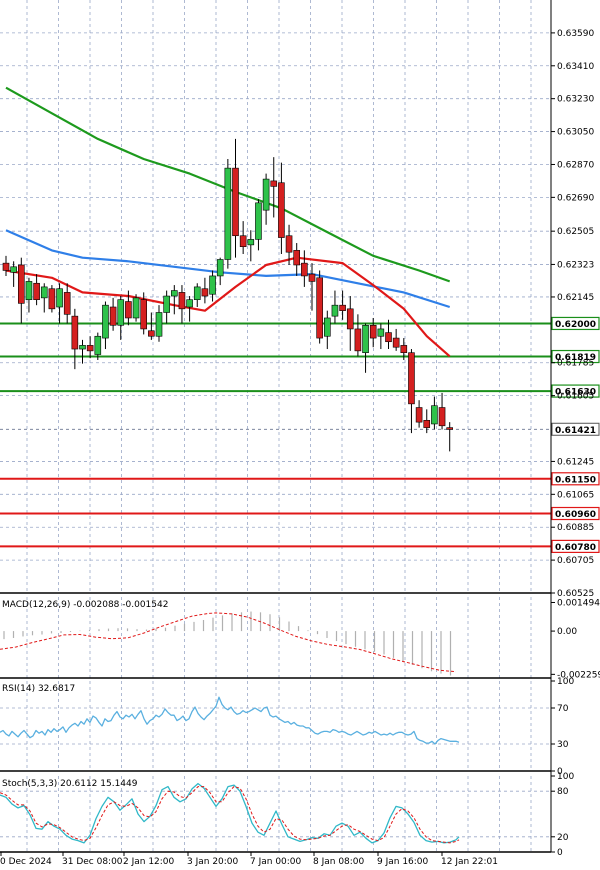  Describe the element at coordinates (403, 862) in the screenshot. I see `x-tick-label: 9 Jan 16:00` at that location.